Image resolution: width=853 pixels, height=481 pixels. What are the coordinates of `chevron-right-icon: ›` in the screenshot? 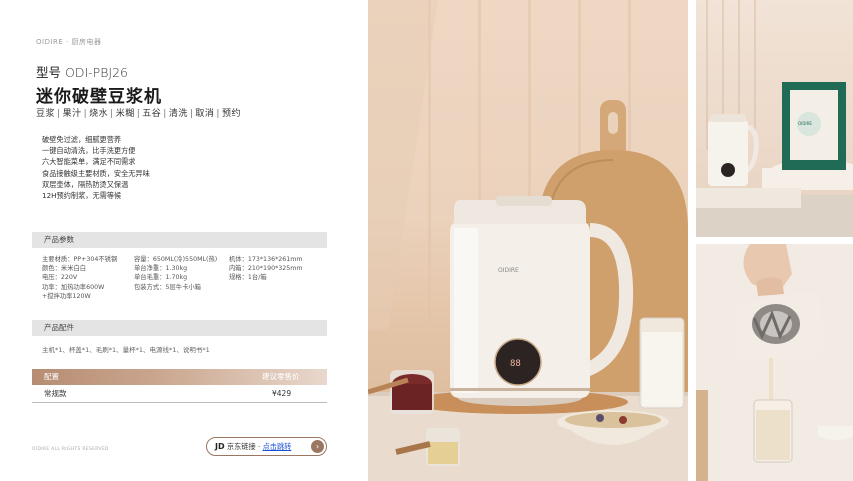 It's located at (317, 446).